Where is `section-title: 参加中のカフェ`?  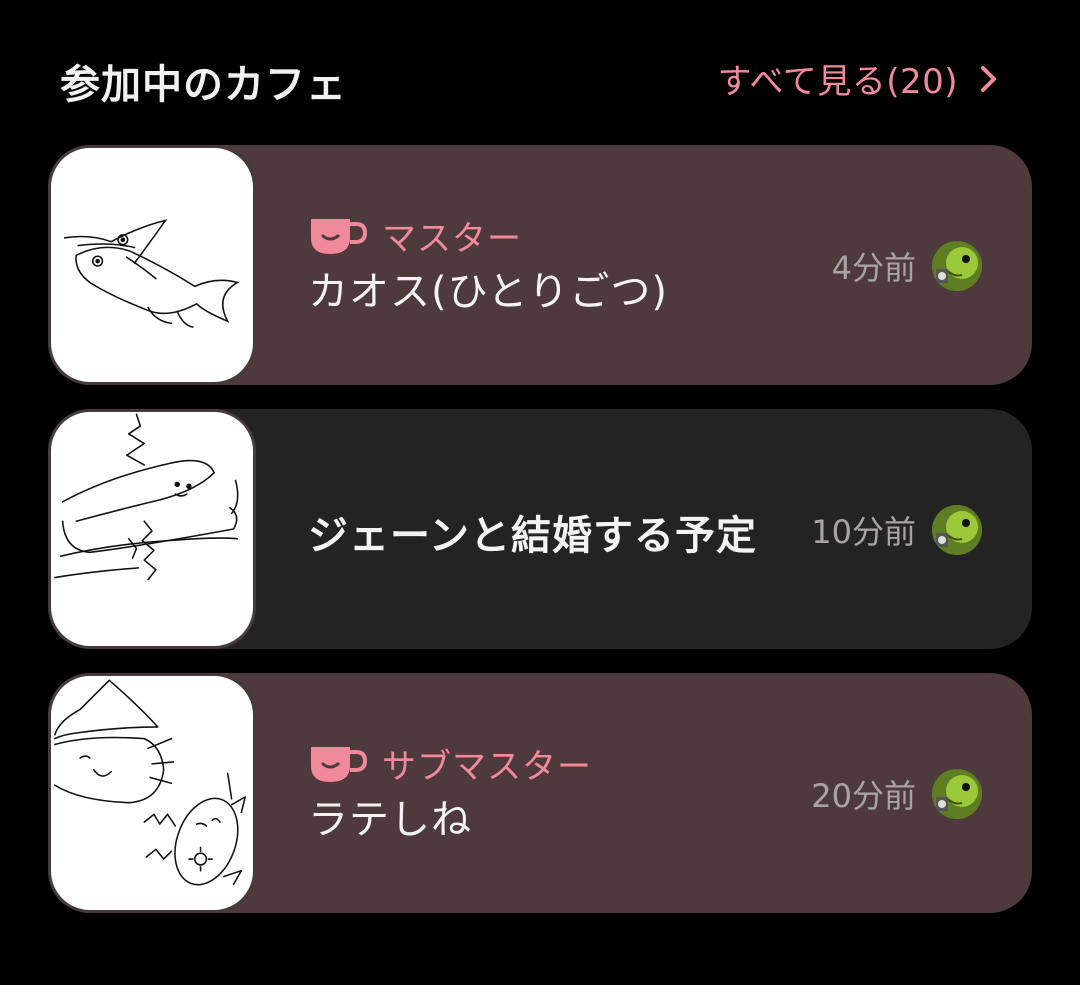 section-title: 参加中のカフェ is located at coordinates (203, 85).